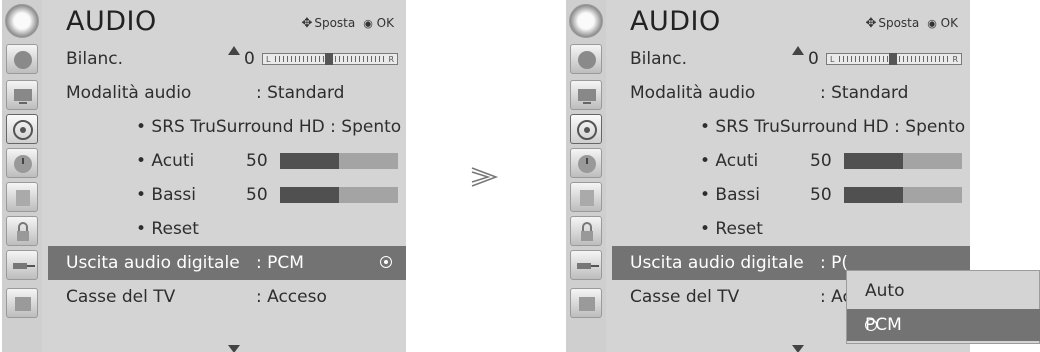  Describe the element at coordinates (227, 297) in the screenshot. I see `row-tv-speakers: Casse del TV : Acceso` at that location.